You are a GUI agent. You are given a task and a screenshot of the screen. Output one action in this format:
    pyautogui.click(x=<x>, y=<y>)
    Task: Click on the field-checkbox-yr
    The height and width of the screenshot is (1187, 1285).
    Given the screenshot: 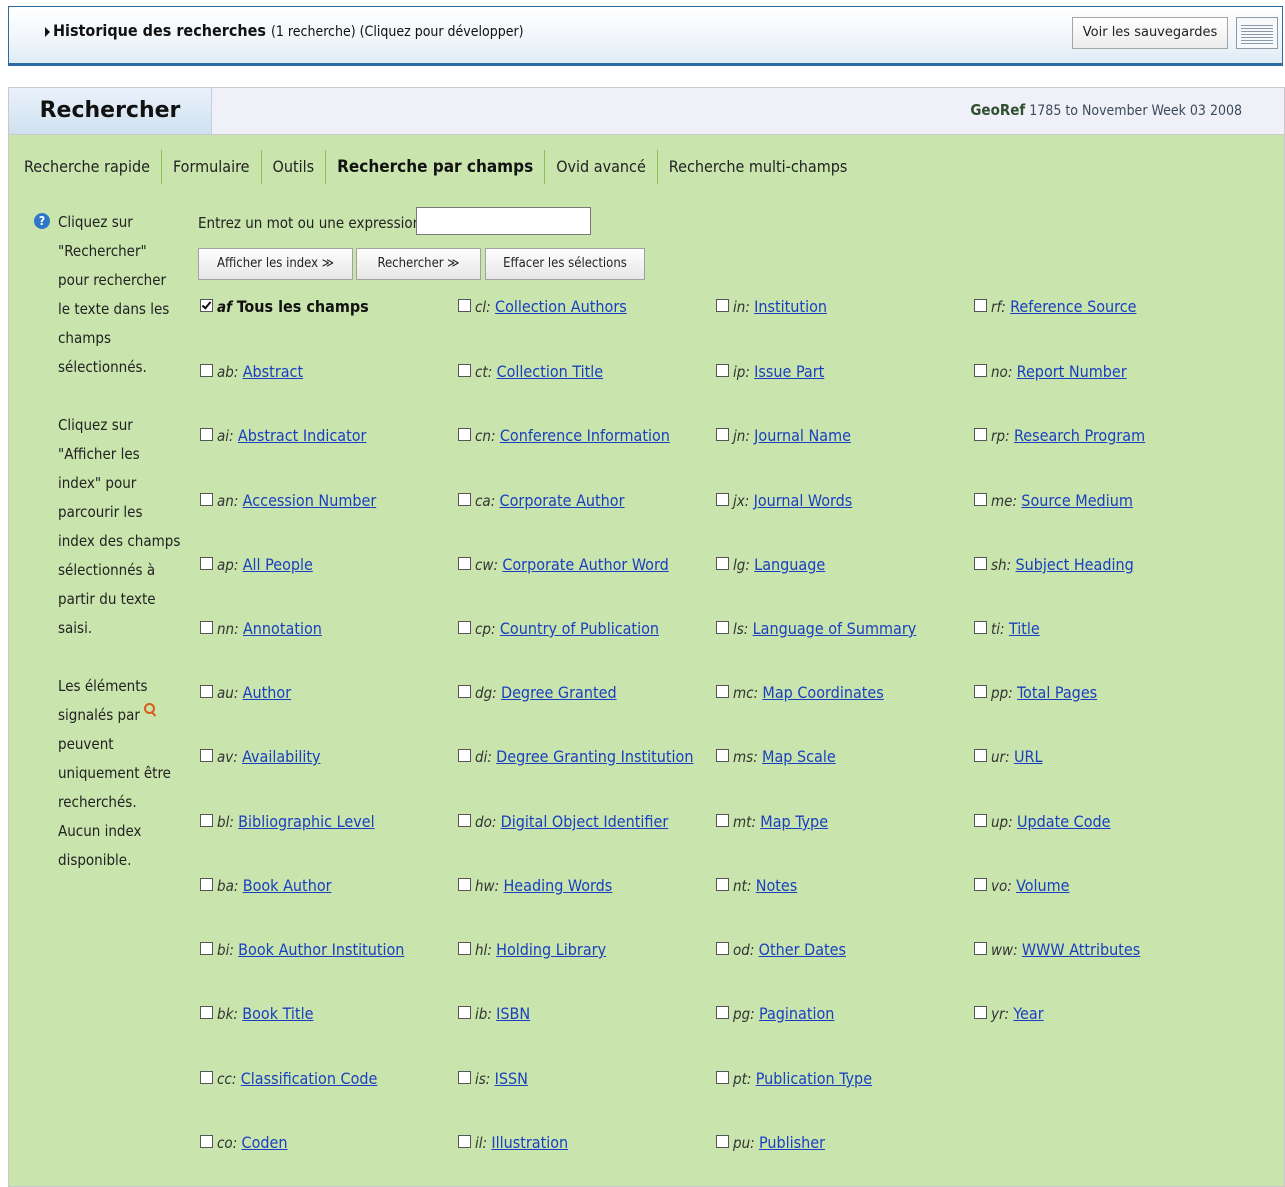 What is the action you would take?
    pyautogui.click(x=980, y=1012)
    